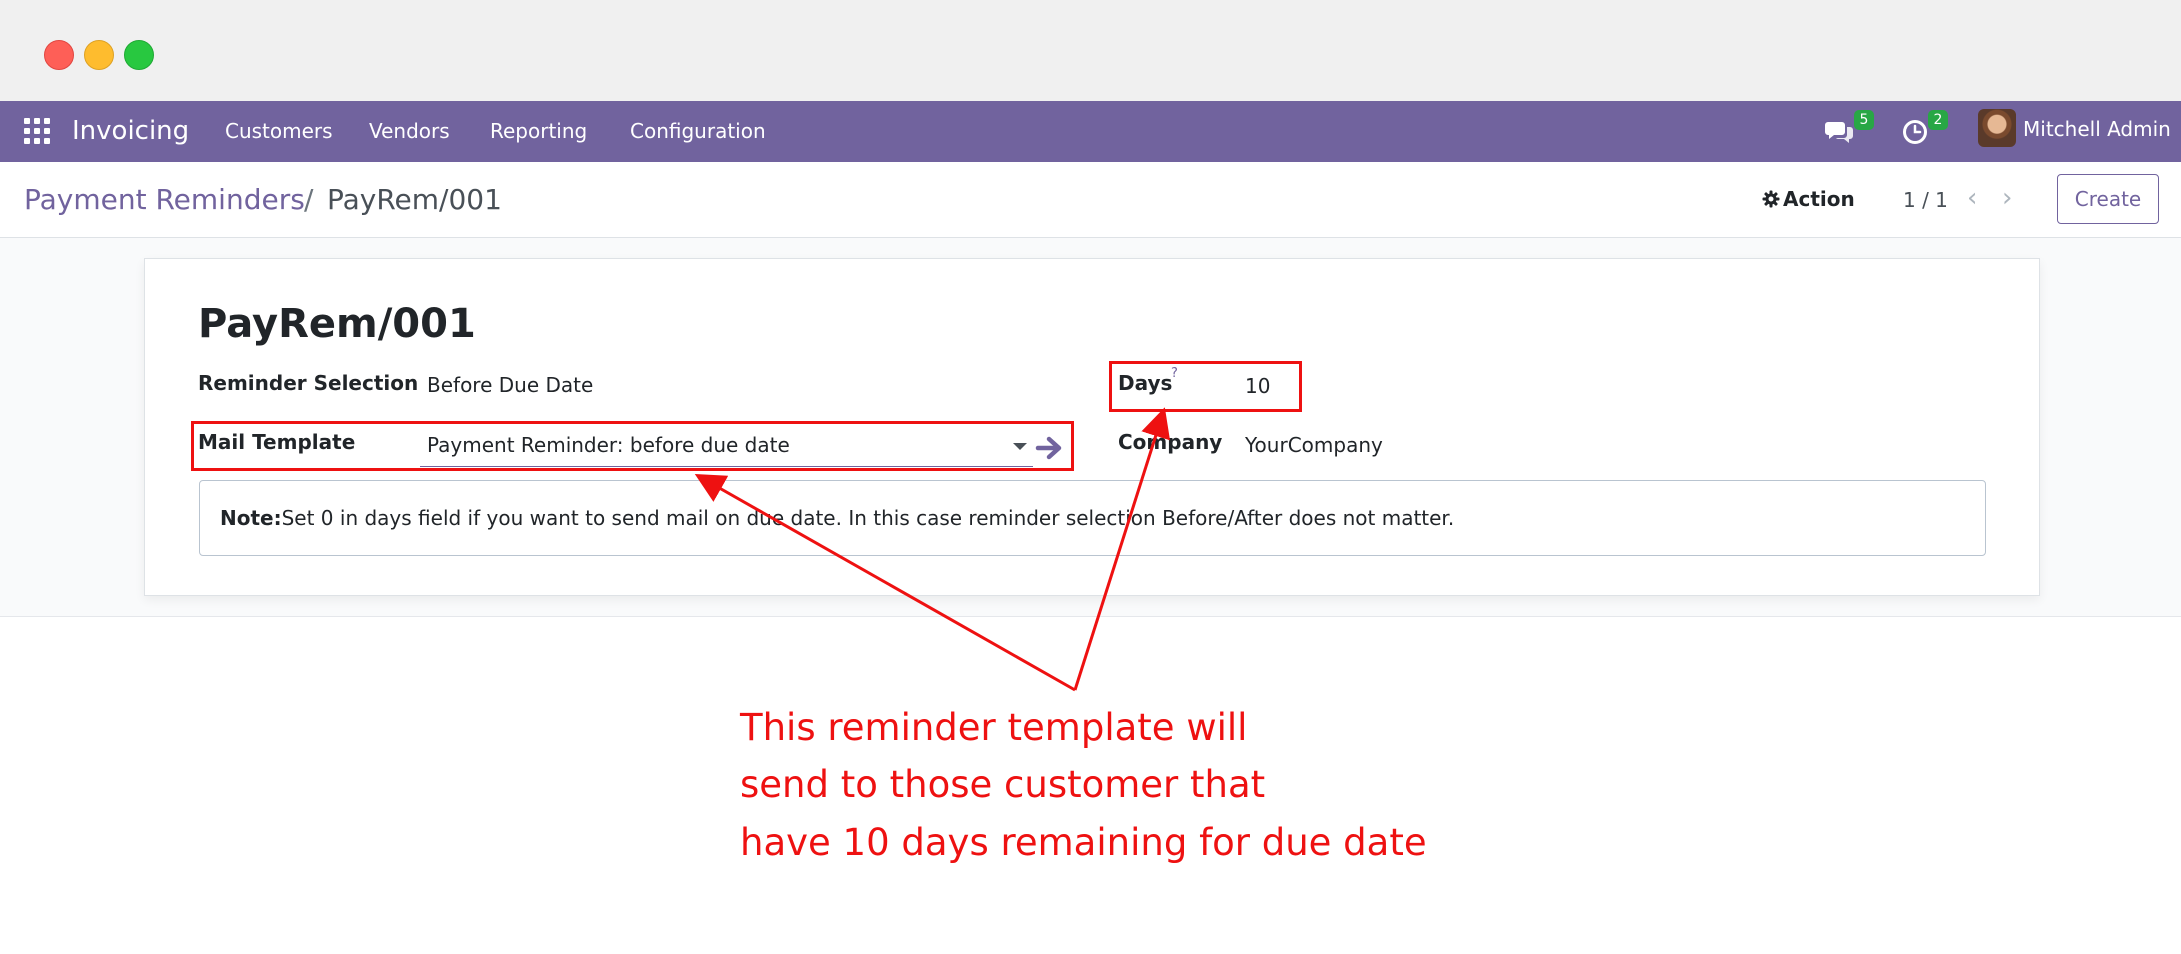  I want to click on pager-previous-icon: ‹, so click(1972, 198).